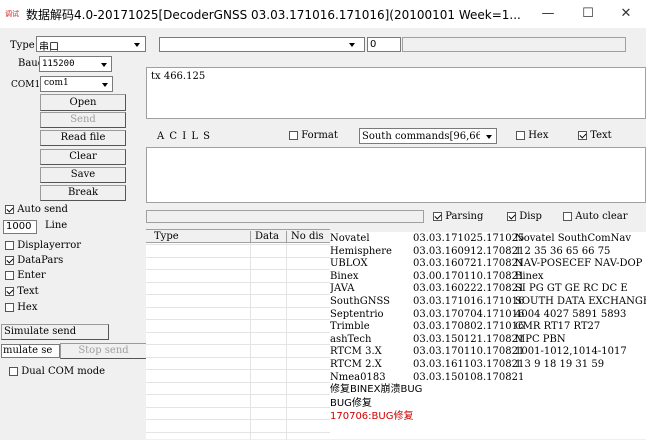 This screenshot has width=646, height=440. Describe the element at coordinates (371, 417) in the screenshot. I see `note-row: 170706:BUG修复` at that location.